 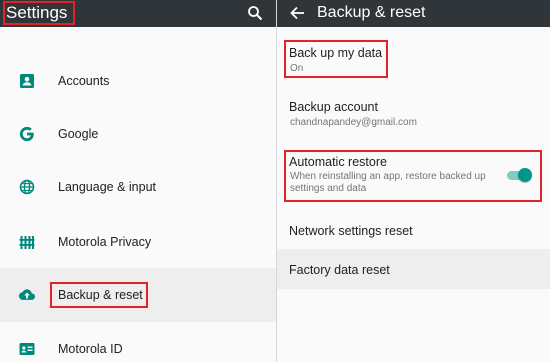 I want to click on id-card-icon, so click(x=27, y=349).